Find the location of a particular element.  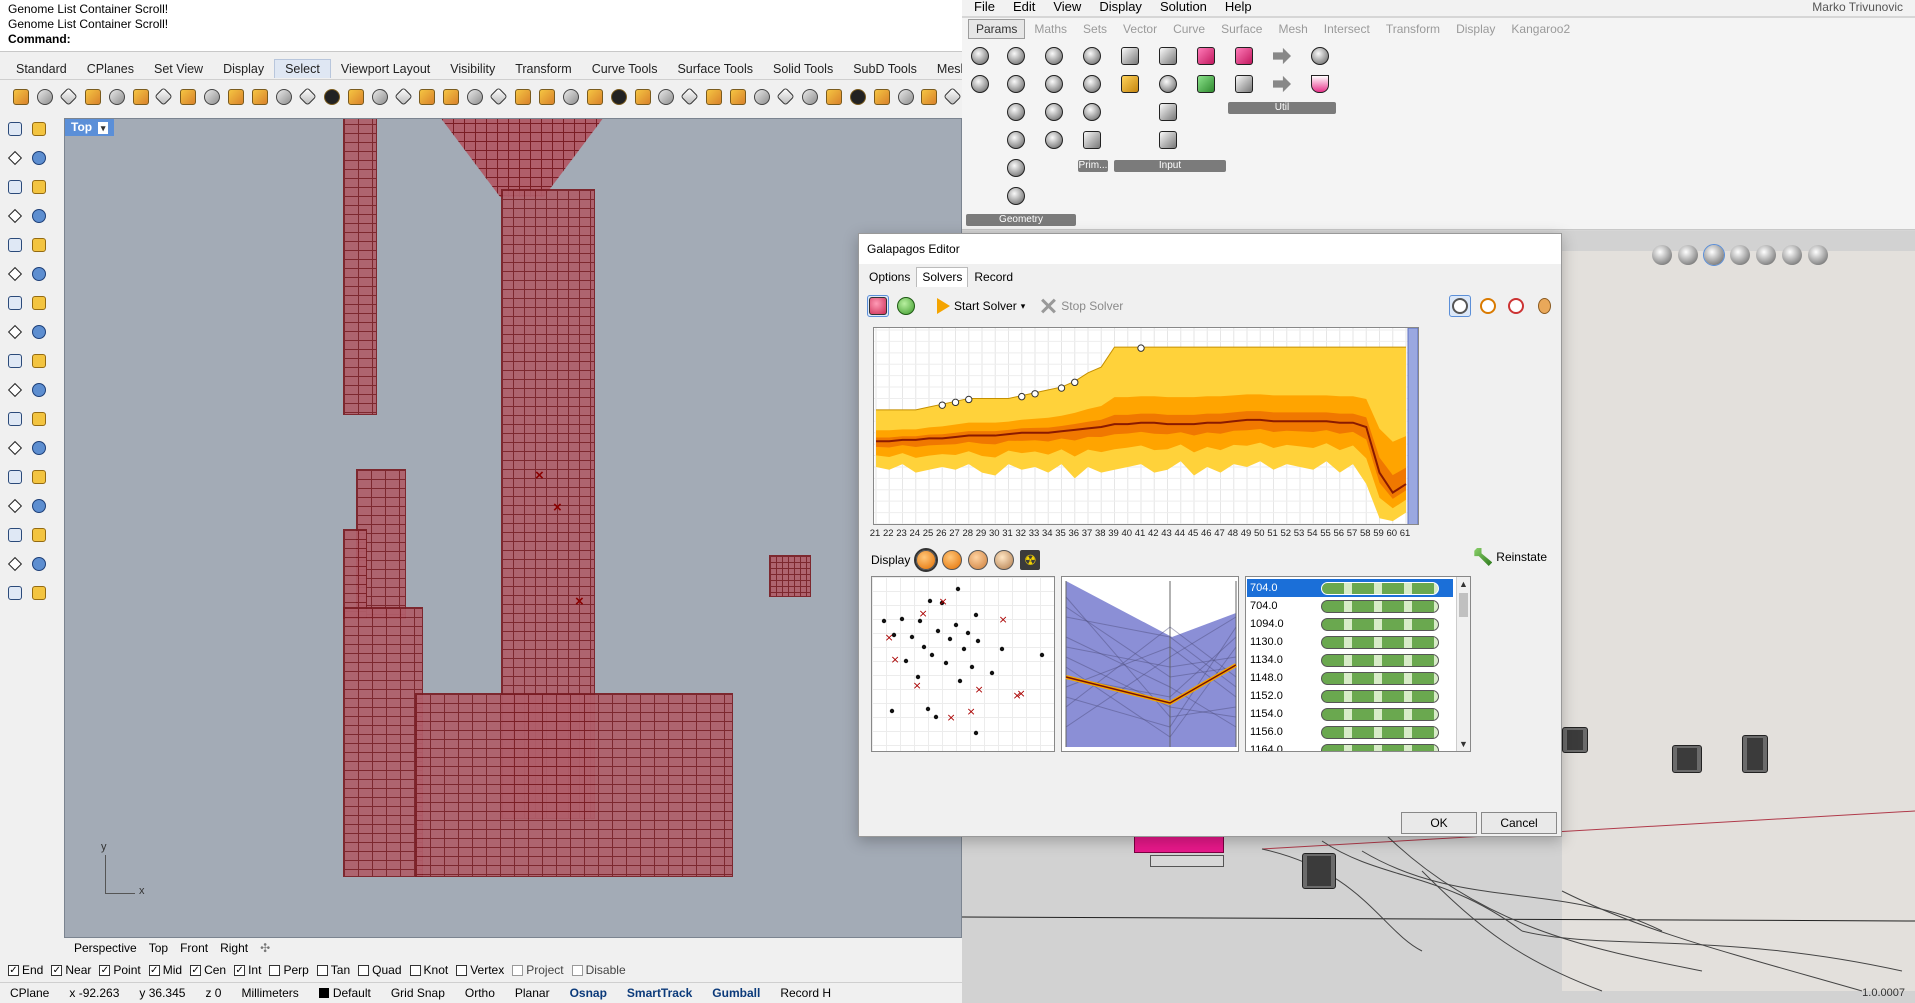

select-closed-icon is located at coordinates (403, 96).